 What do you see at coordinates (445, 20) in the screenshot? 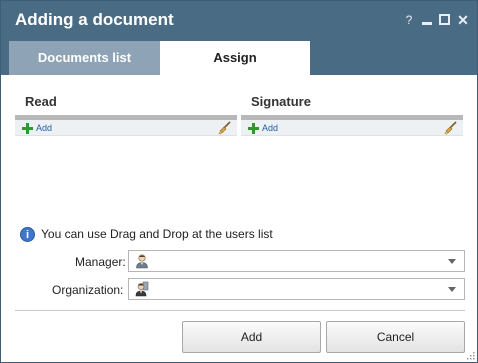
I see `maximize-icon` at bounding box center [445, 20].